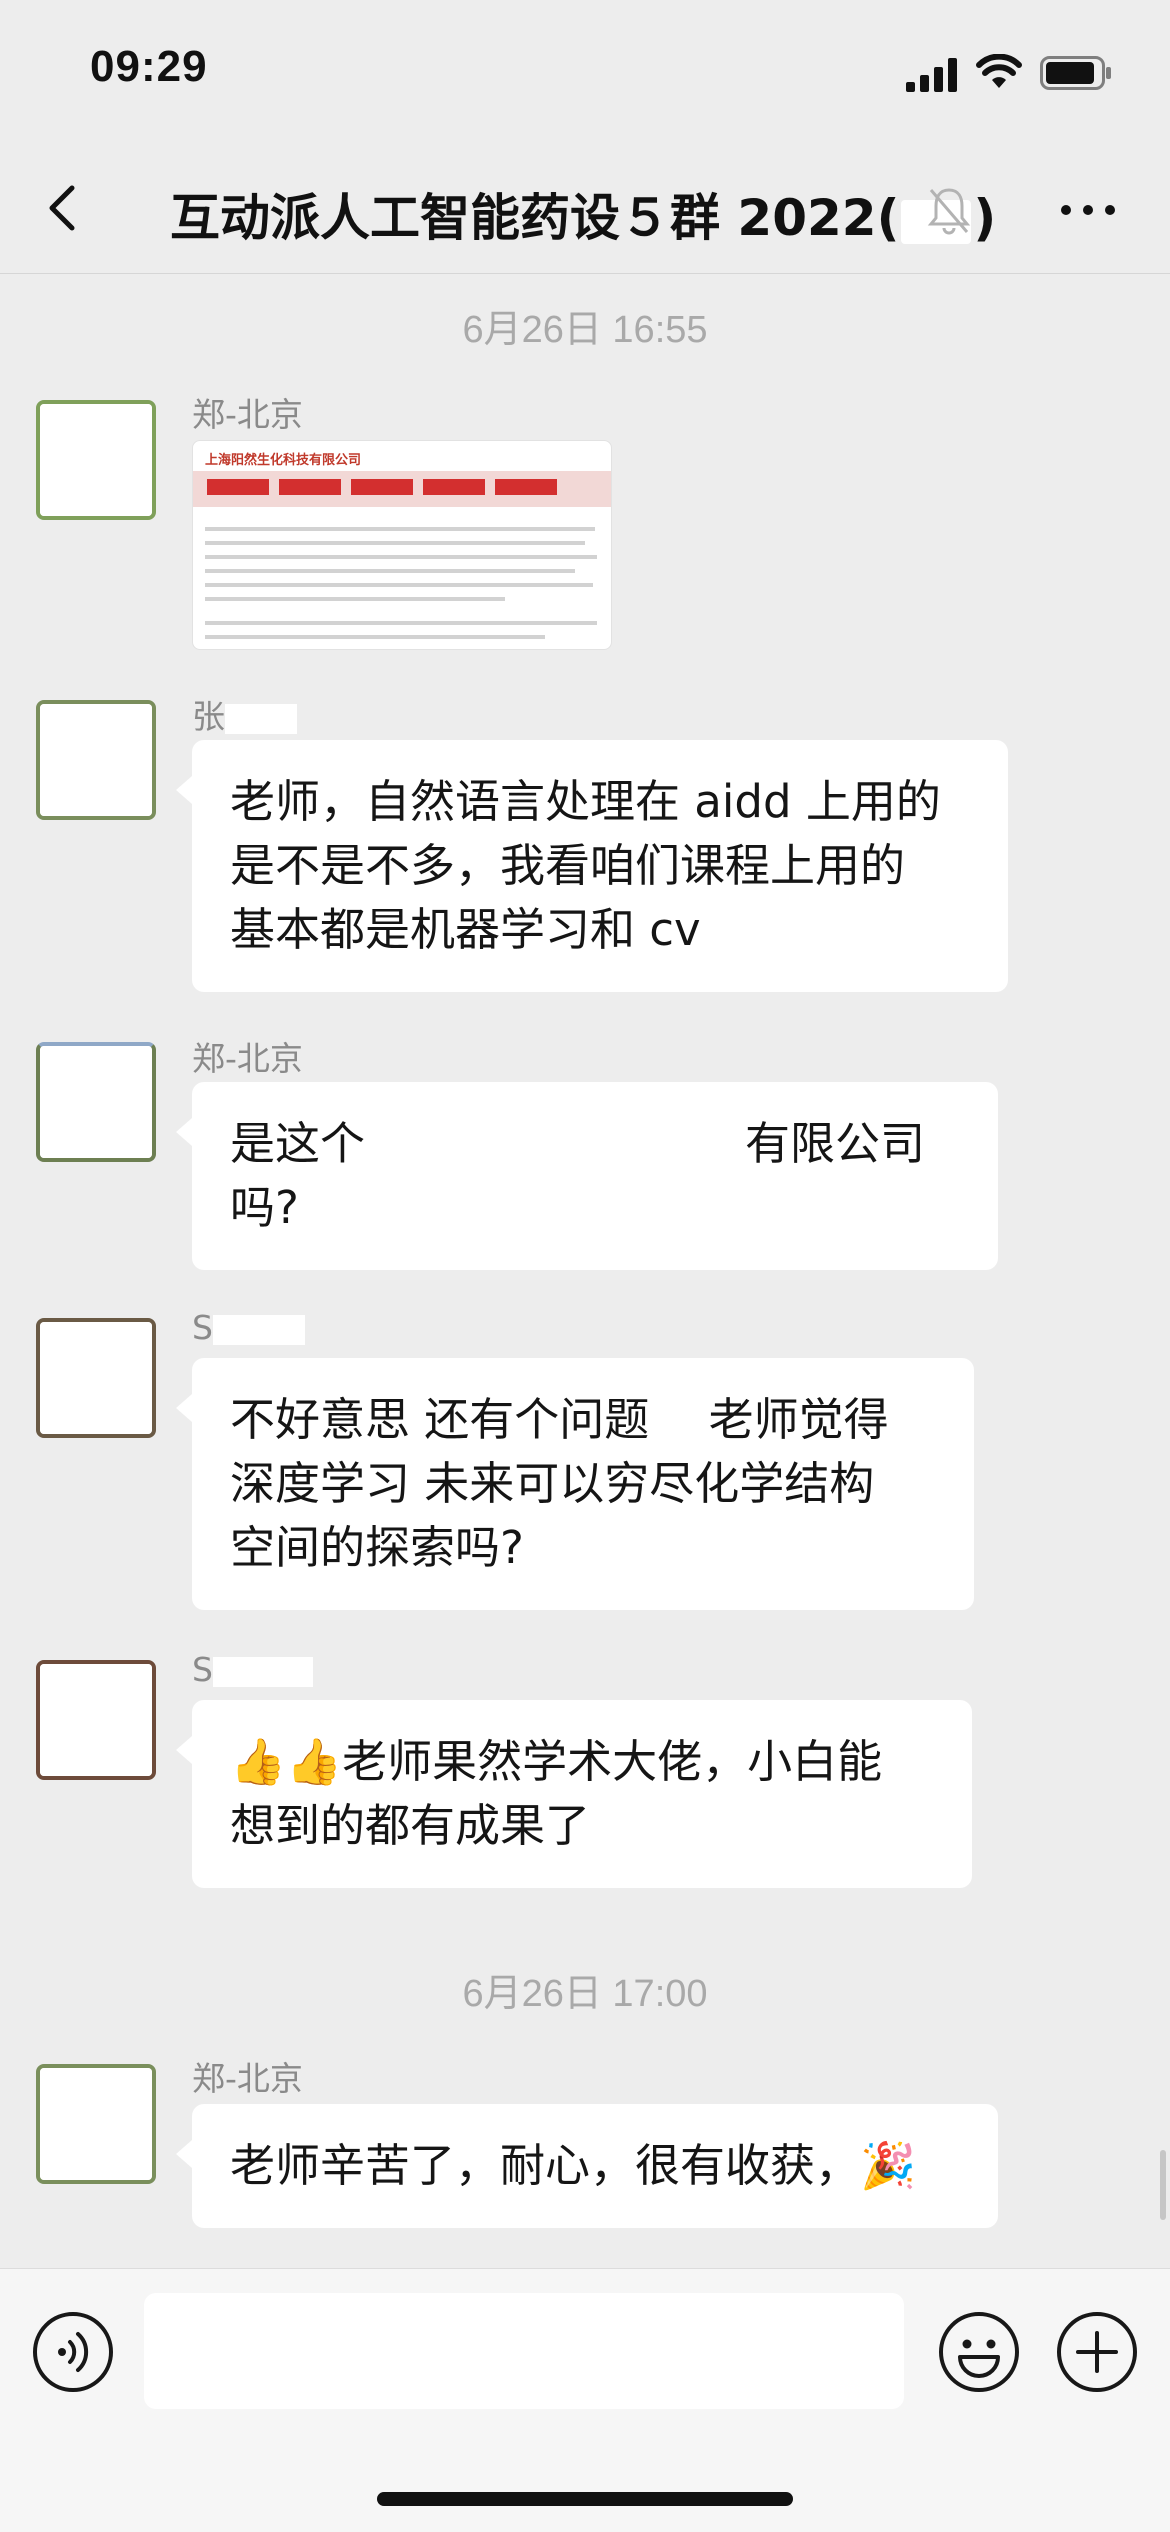  I want to click on message-text: 是这个, so click(298, 1143).